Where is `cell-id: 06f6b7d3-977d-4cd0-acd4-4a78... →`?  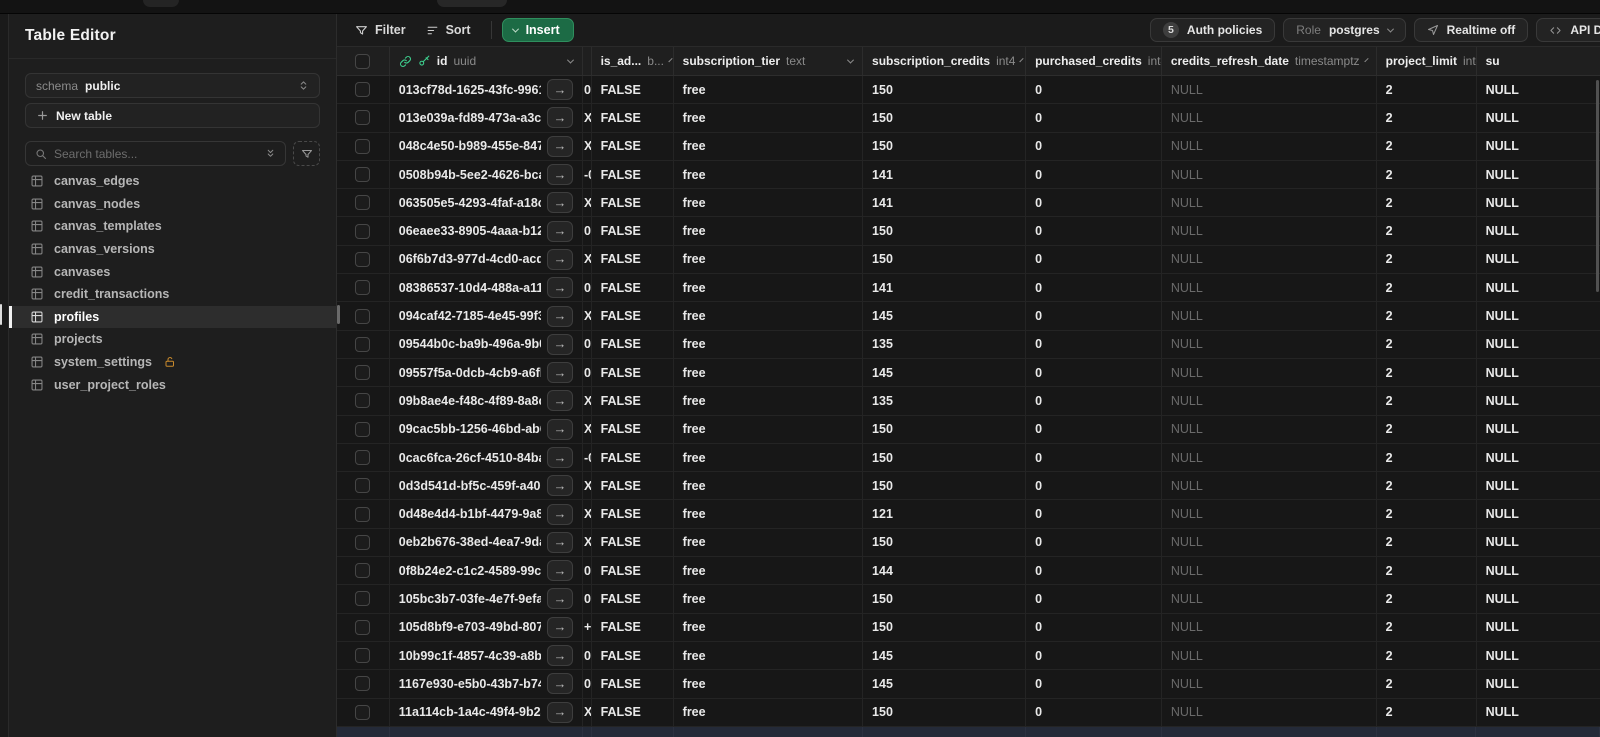
cell-id: 06f6b7d3-977d-4cd0-acd4-4a78... → is located at coordinates (486, 259).